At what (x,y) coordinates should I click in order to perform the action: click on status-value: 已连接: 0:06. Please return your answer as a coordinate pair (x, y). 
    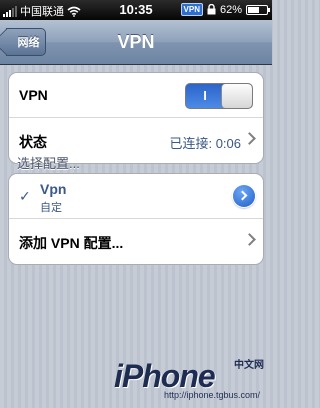
    Looking at the image, I should click on (205, 143).